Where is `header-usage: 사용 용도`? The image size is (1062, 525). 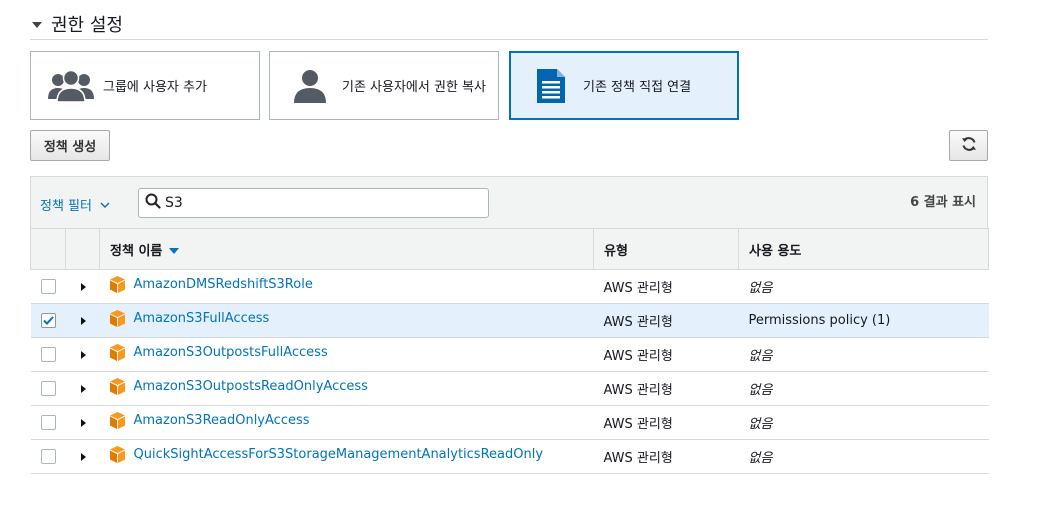
header-usage: 사용 용도 is located at coordinates (863, 249).